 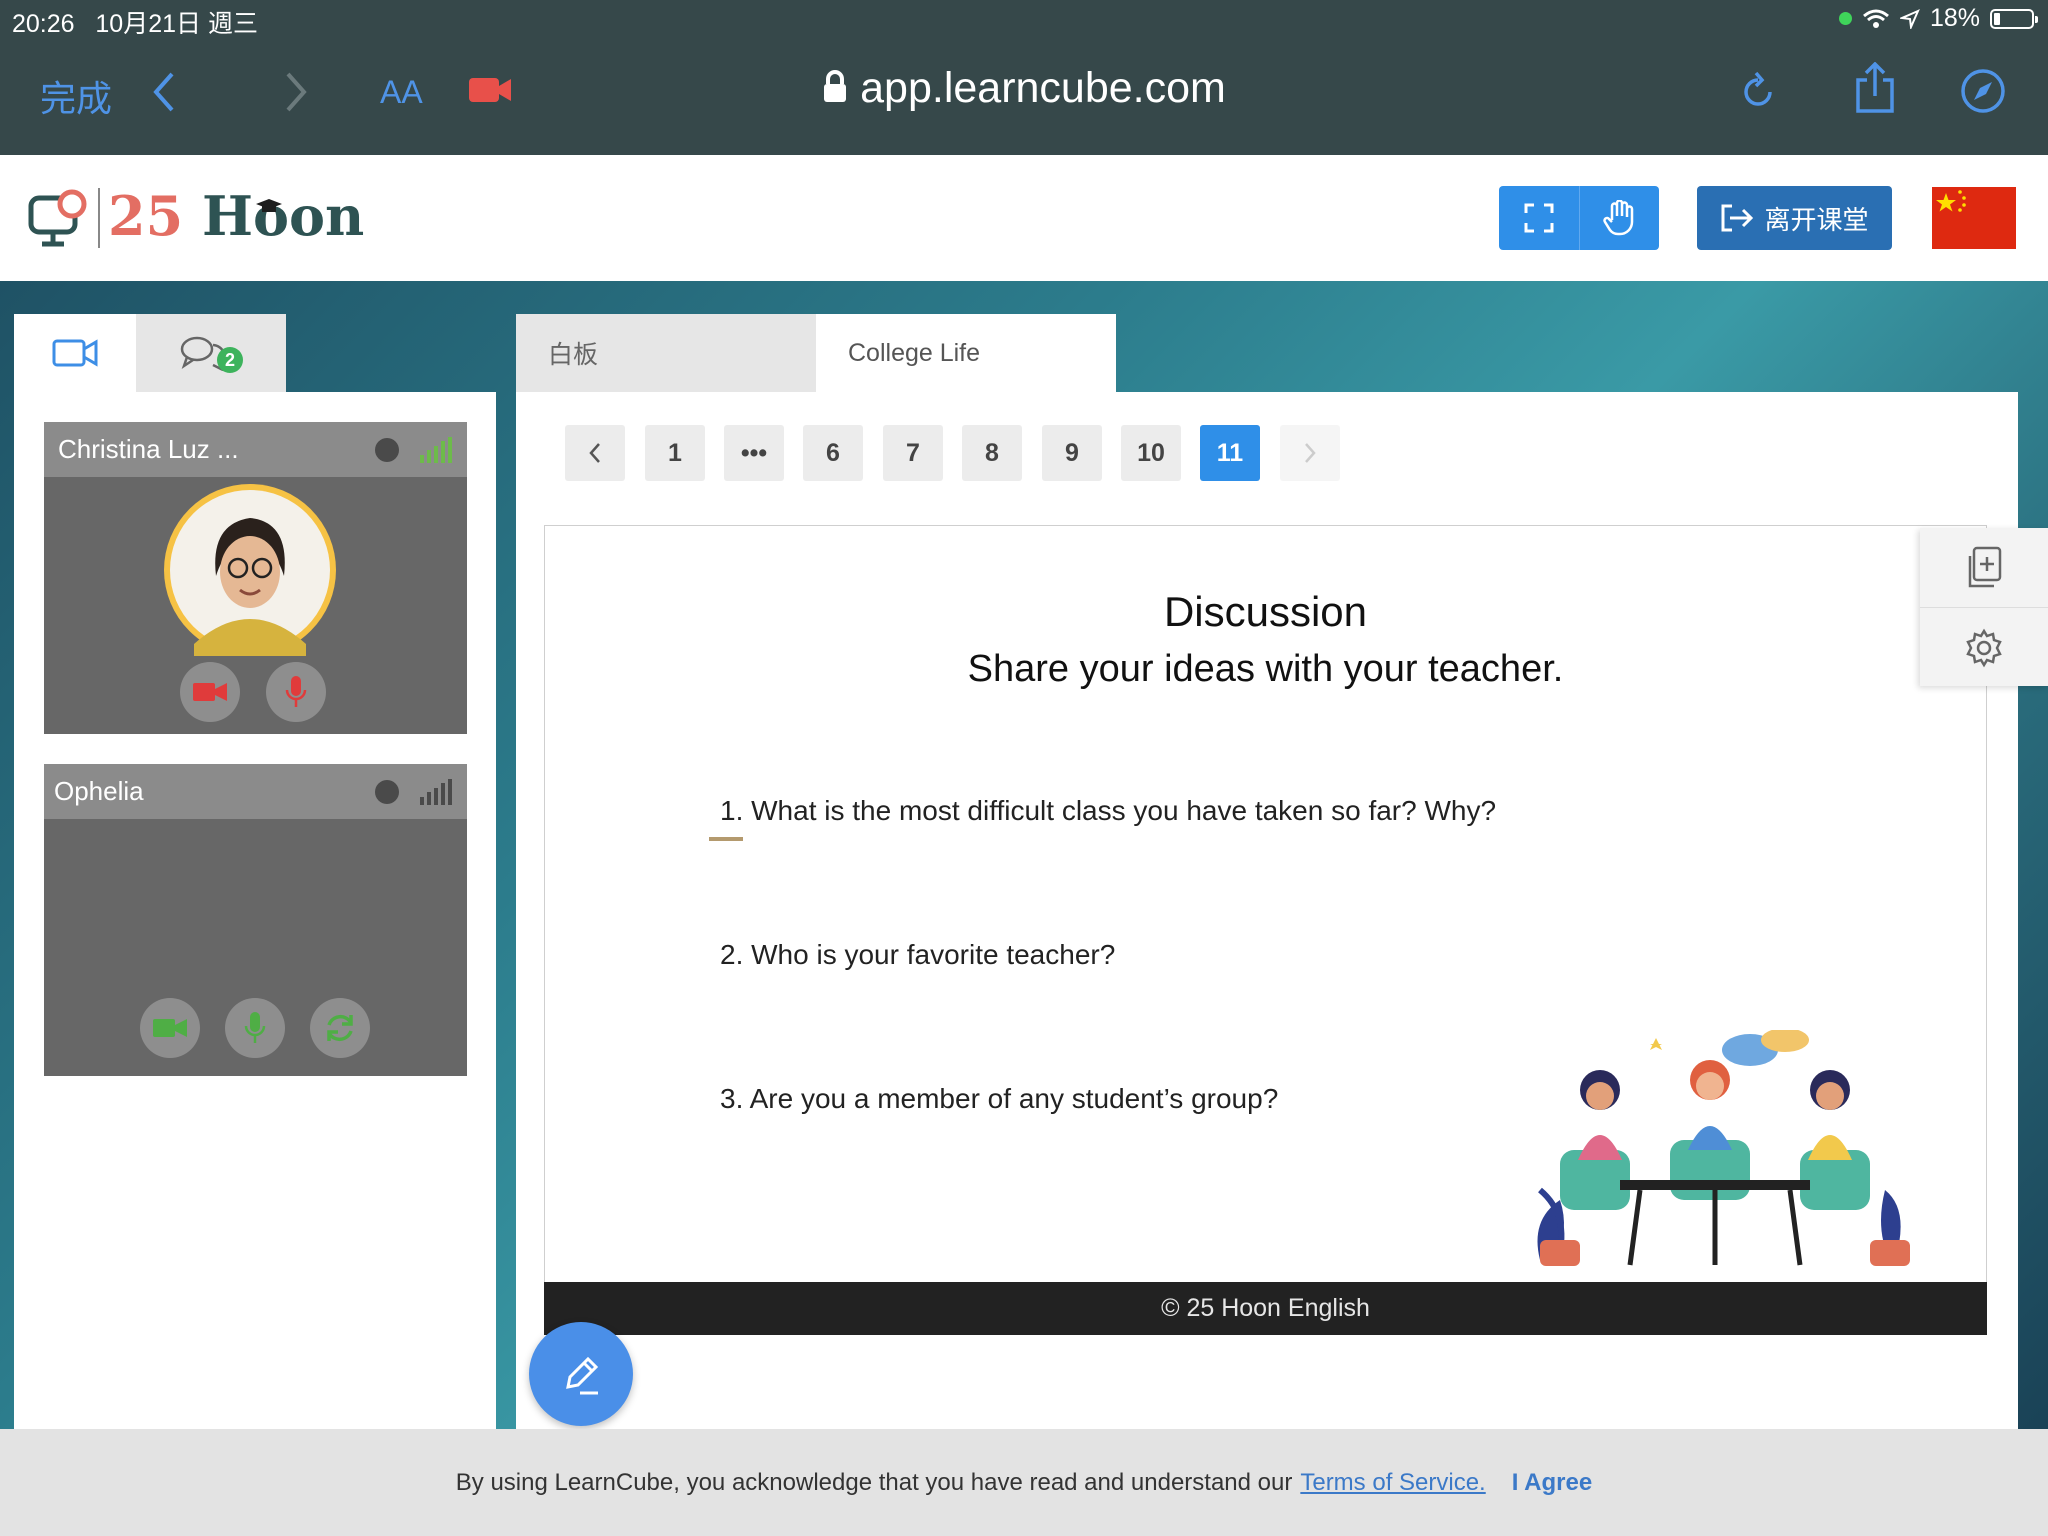 I want to click on graduation-cap-icon, so click(x=269, y=209).